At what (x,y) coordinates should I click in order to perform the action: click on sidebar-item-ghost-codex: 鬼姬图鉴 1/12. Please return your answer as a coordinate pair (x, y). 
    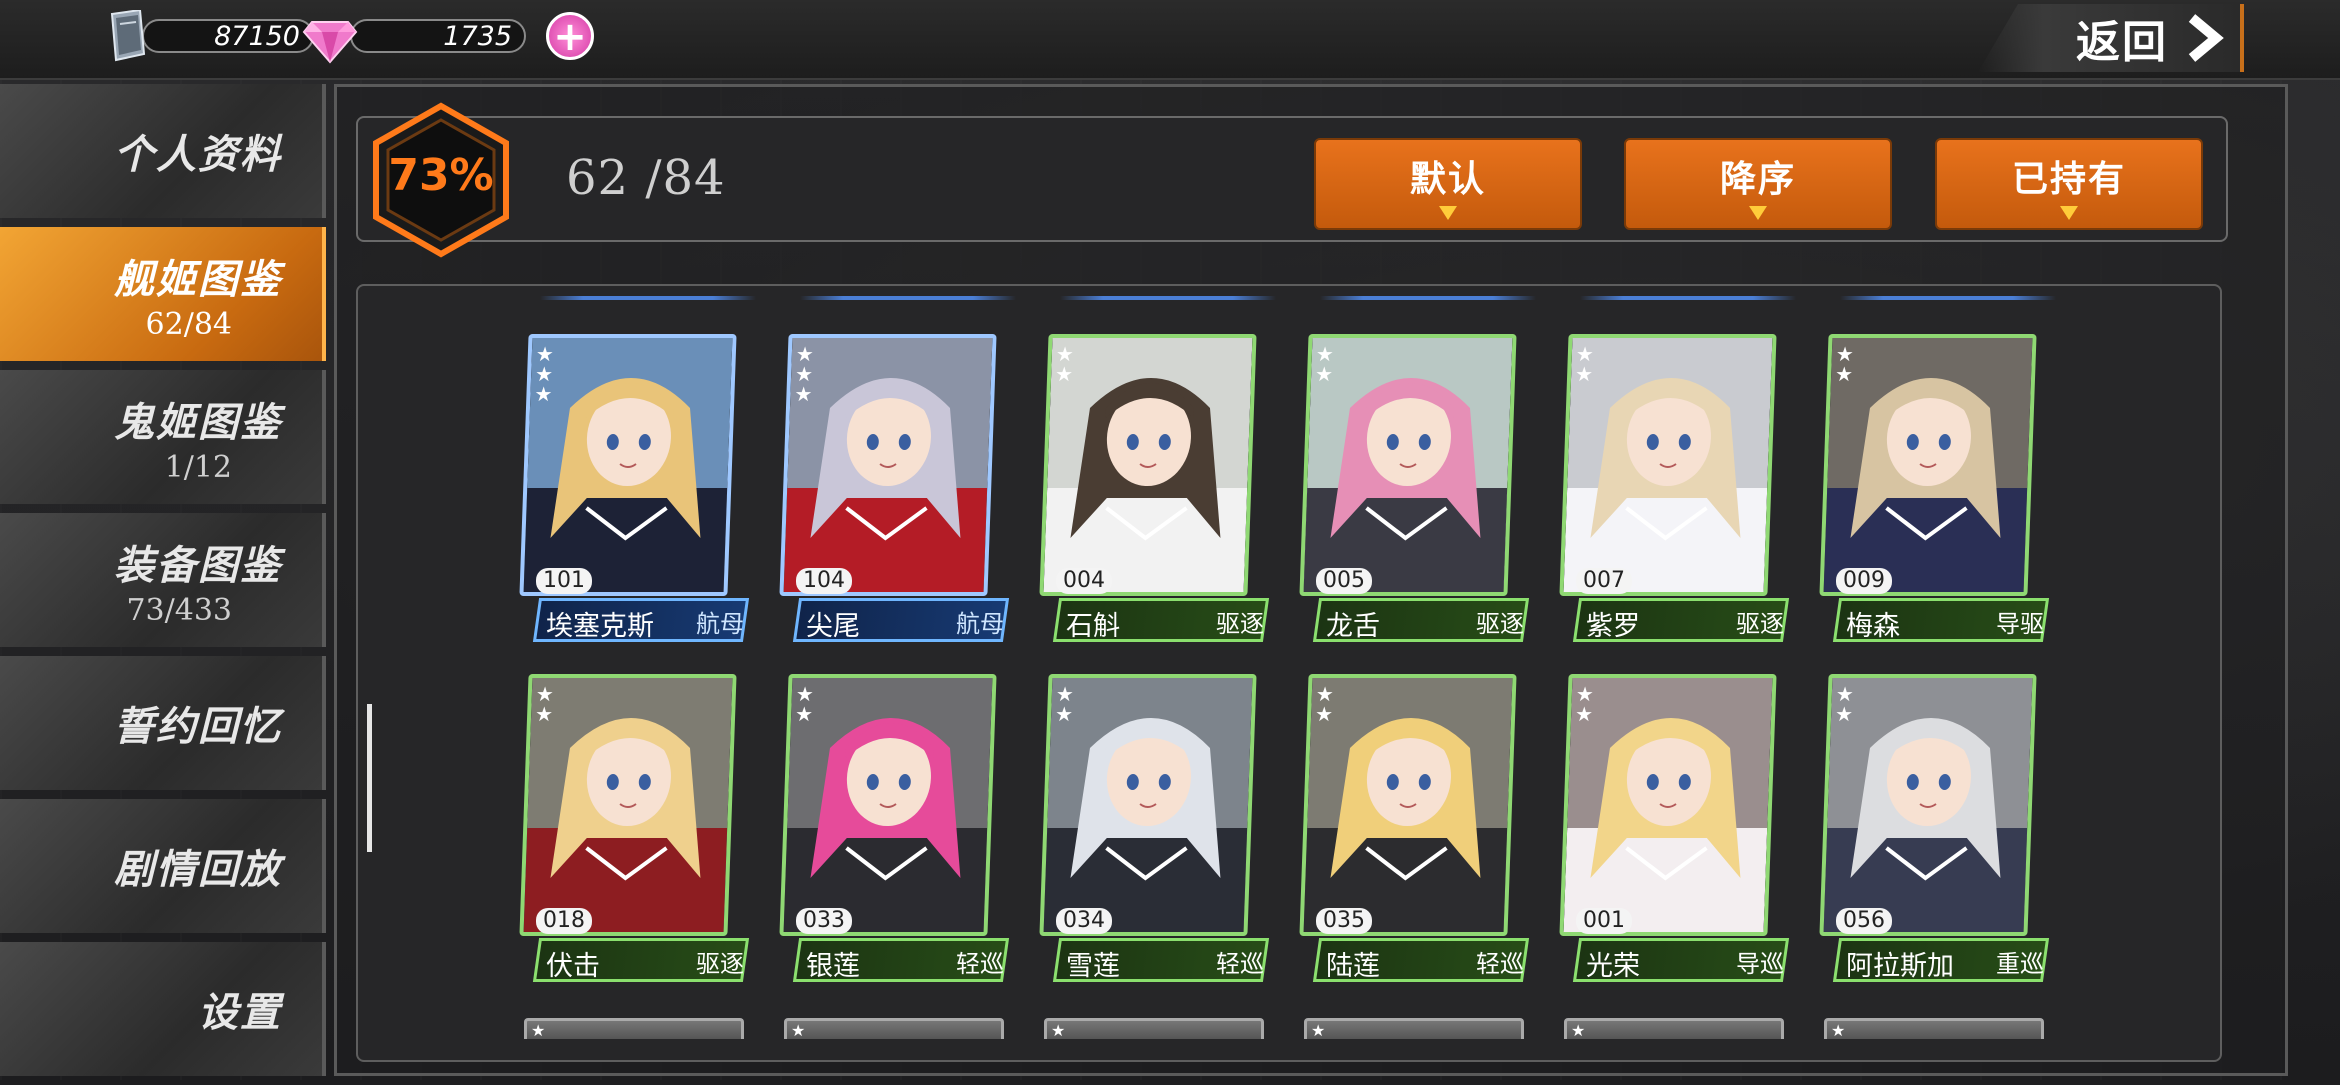
    Looking at the image, I should click on (163, 437).